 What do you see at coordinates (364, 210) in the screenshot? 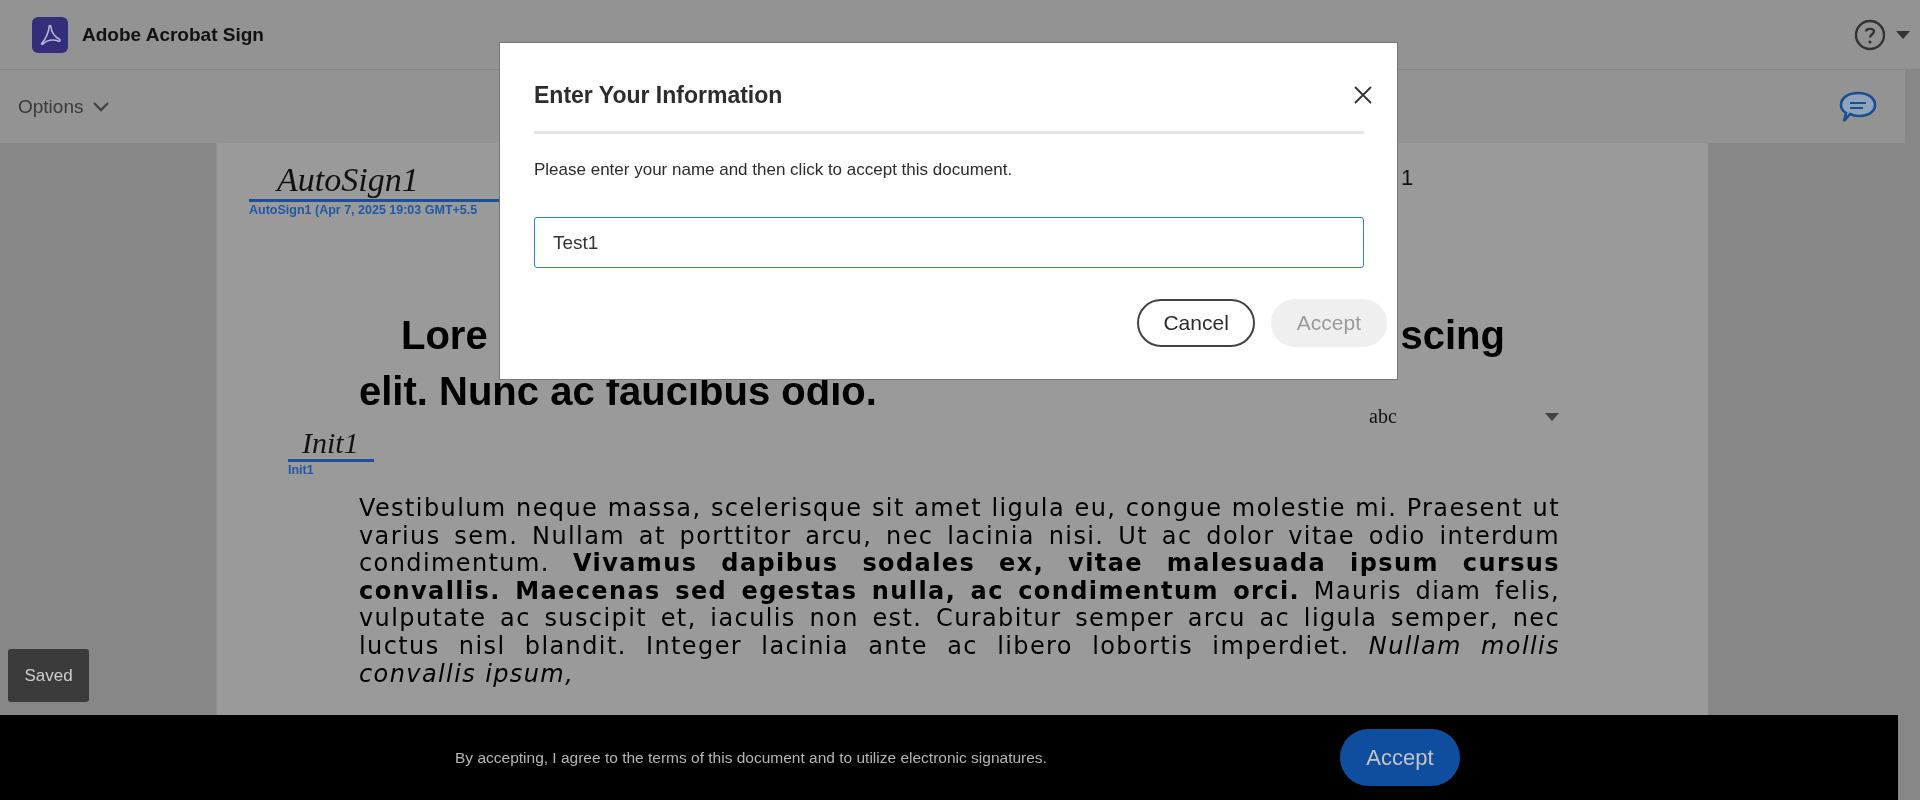
I see `signature-caption: AutoSign1 (Apr 7, 2025 19:03 GMT+5.5` at bounding box center [364, 210].